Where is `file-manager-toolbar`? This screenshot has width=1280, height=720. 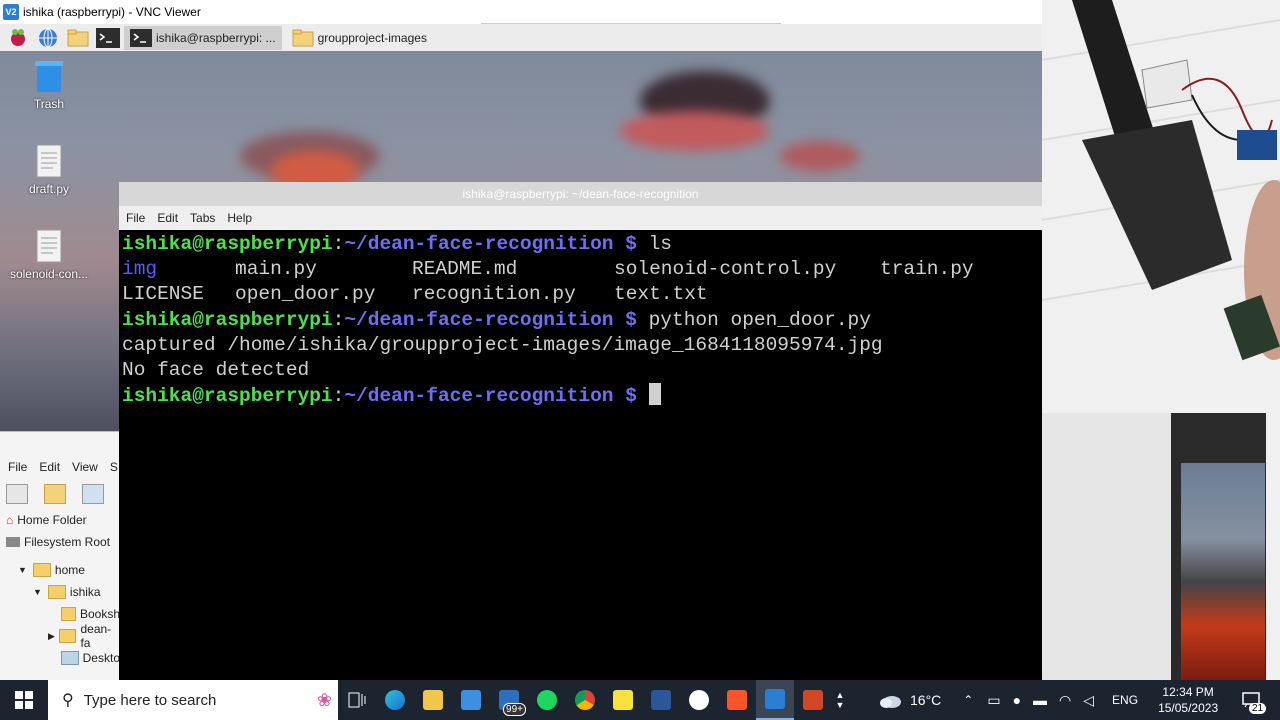 file-manager-toolbar is located at coordinates (60, 494).